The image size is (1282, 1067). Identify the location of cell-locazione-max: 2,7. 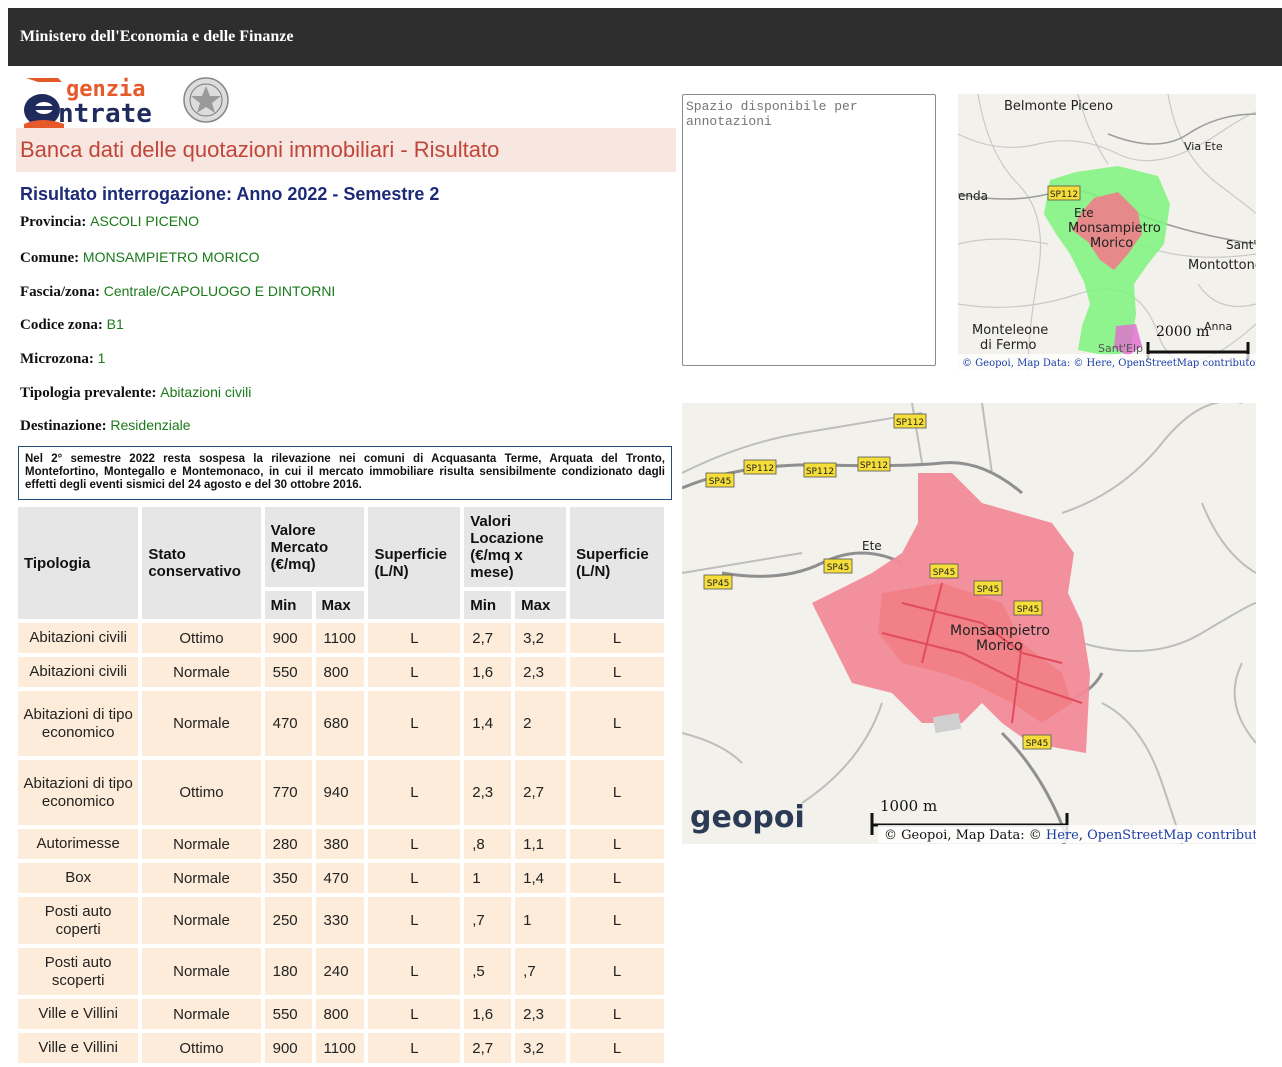
(541, 792).